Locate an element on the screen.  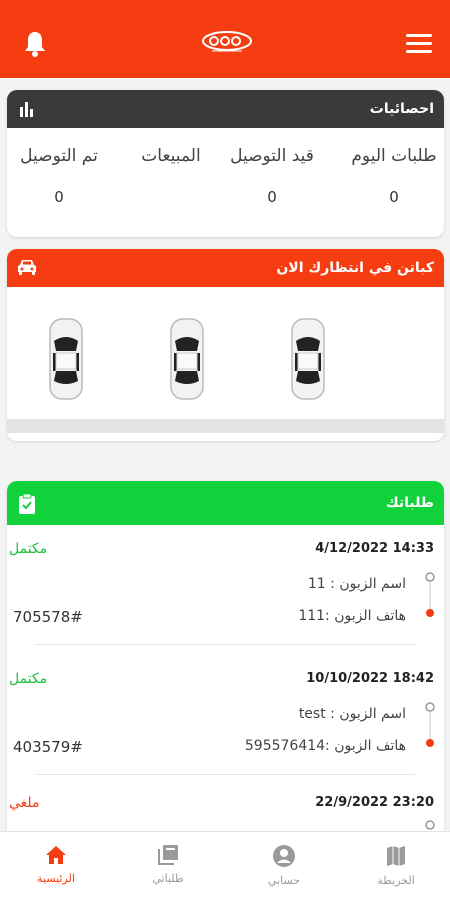
order-customer-phone: هاتف الزبون :111 is located at coordinates (352, 616).